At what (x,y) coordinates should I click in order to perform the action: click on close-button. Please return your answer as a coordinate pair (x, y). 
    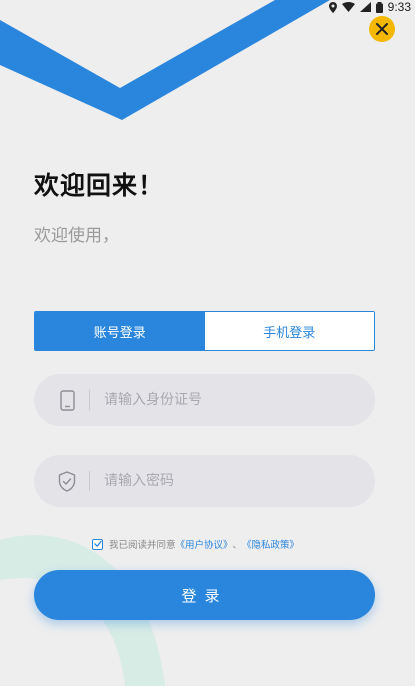
    Looking at the image, I should click on (382, 29).